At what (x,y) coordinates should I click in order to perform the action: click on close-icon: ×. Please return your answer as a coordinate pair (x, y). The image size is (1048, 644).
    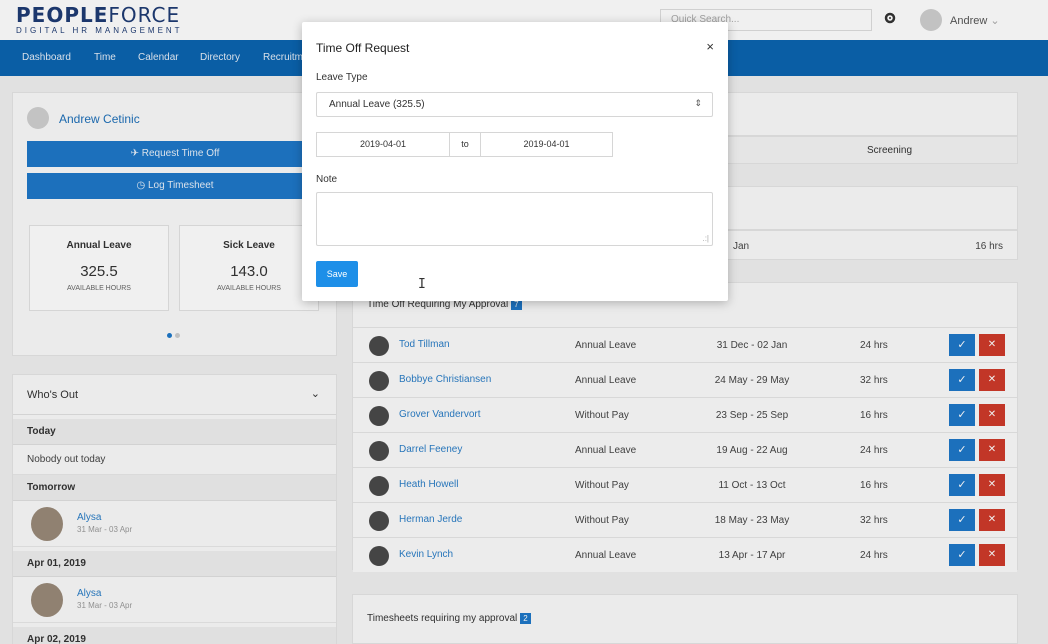
    Looking at the image, I should click on (710, 46).